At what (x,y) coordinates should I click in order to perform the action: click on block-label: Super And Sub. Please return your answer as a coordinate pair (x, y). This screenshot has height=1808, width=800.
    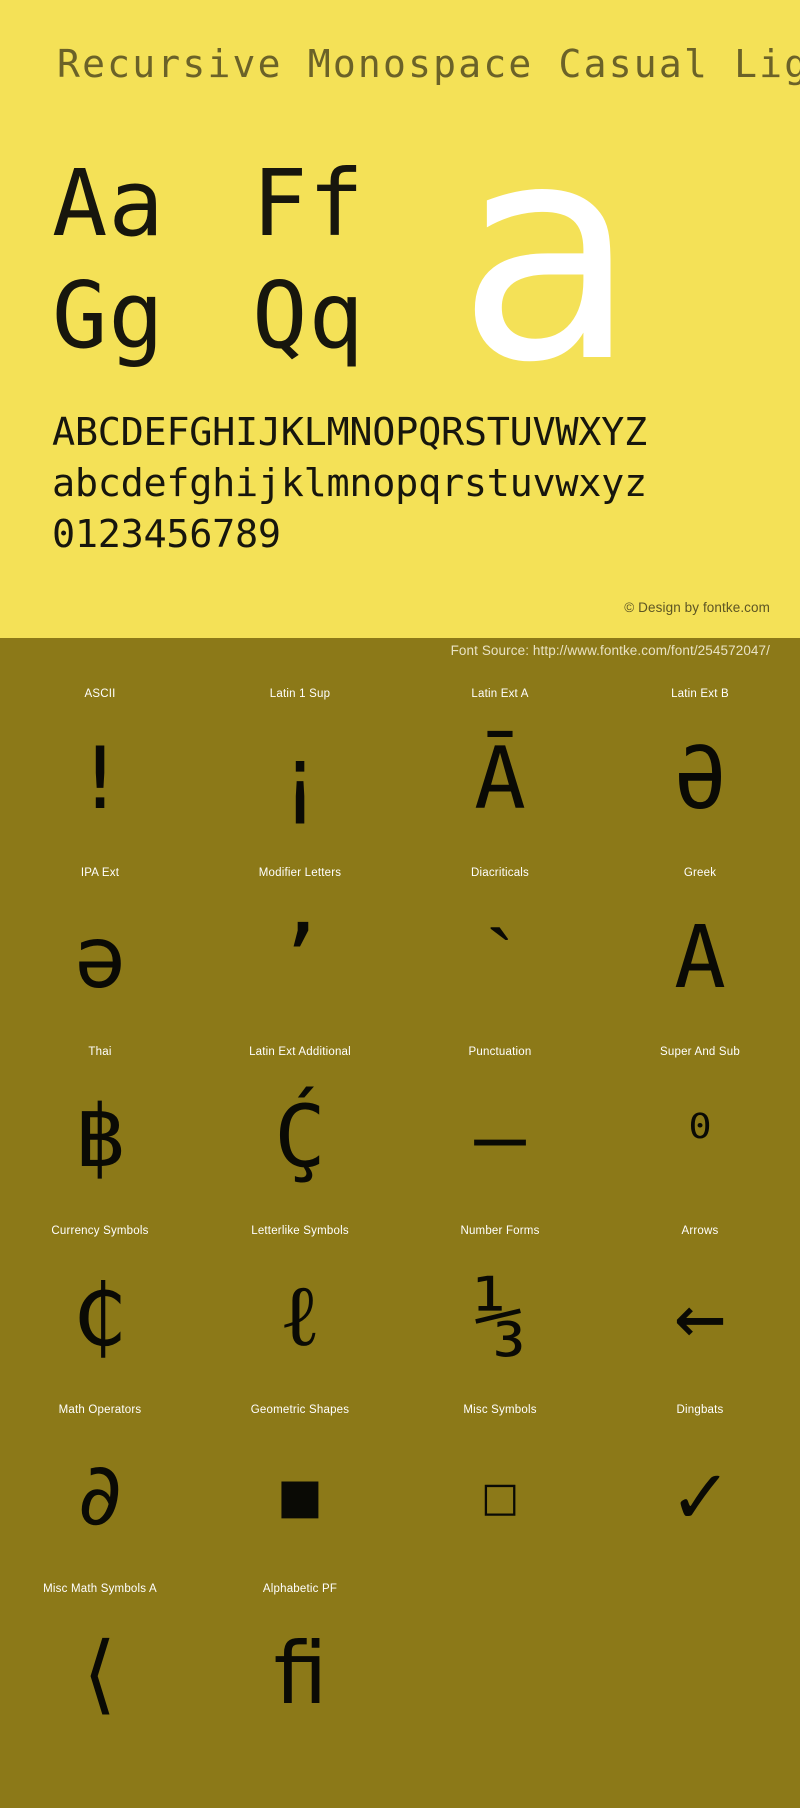
    Looking at the image, I should click on (700, 1052).